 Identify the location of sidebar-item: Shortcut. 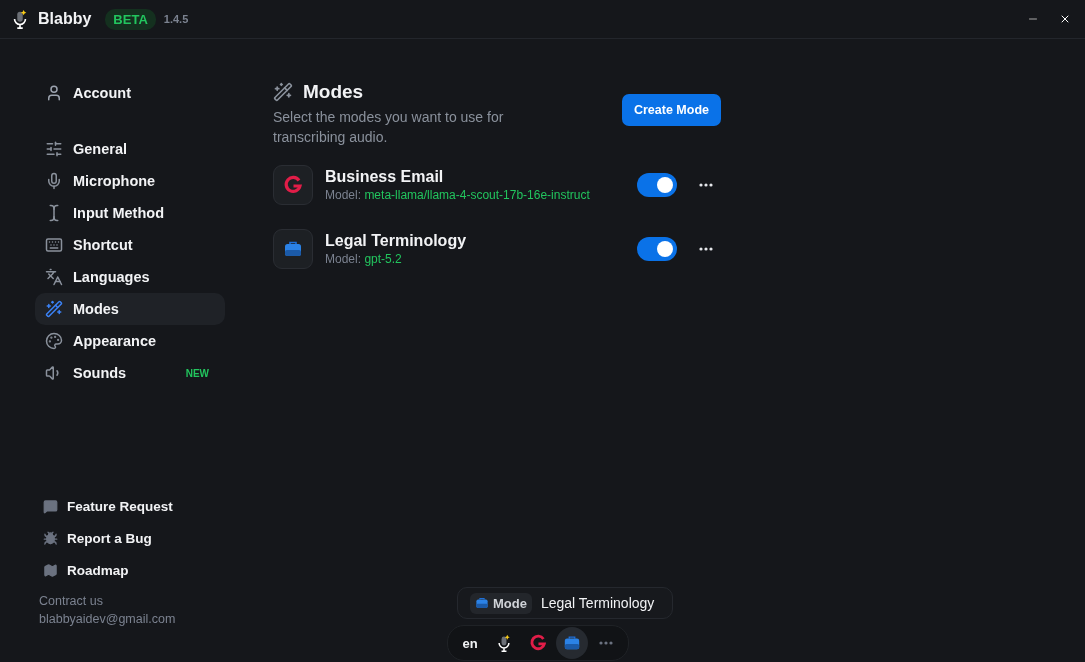
(130, 245).